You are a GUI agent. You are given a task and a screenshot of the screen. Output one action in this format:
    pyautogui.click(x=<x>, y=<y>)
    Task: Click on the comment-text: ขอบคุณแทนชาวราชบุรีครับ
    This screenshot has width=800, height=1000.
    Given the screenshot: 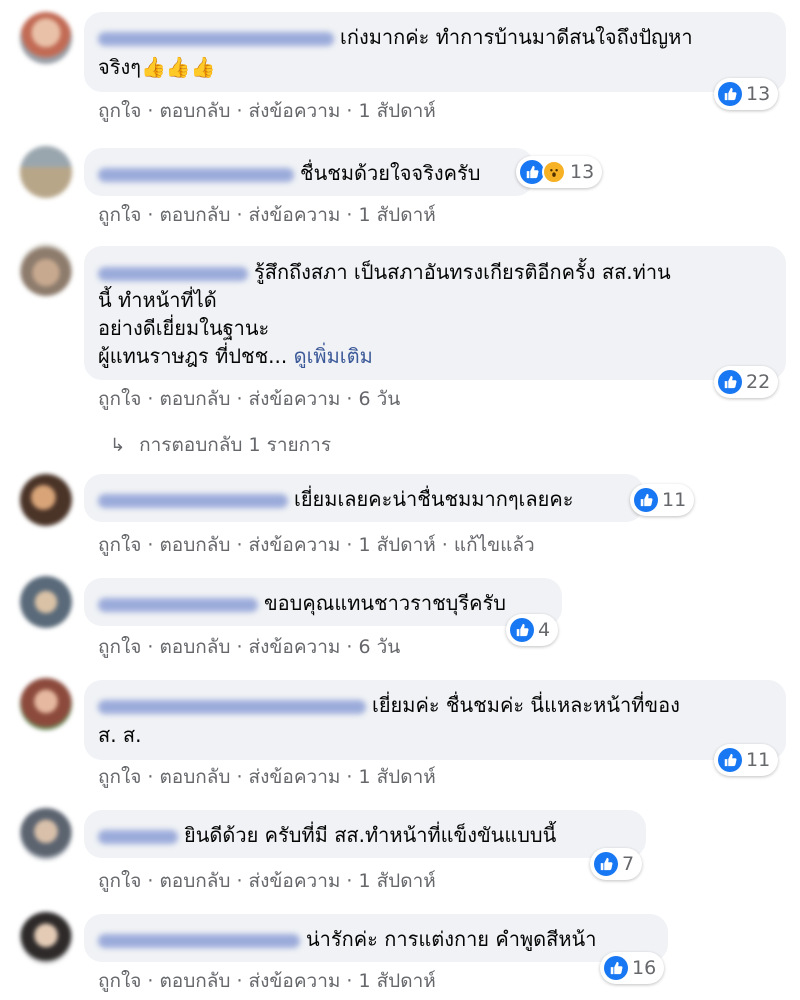 What is the action you would take?
    pyautogui.click(x=385, y=603)
    